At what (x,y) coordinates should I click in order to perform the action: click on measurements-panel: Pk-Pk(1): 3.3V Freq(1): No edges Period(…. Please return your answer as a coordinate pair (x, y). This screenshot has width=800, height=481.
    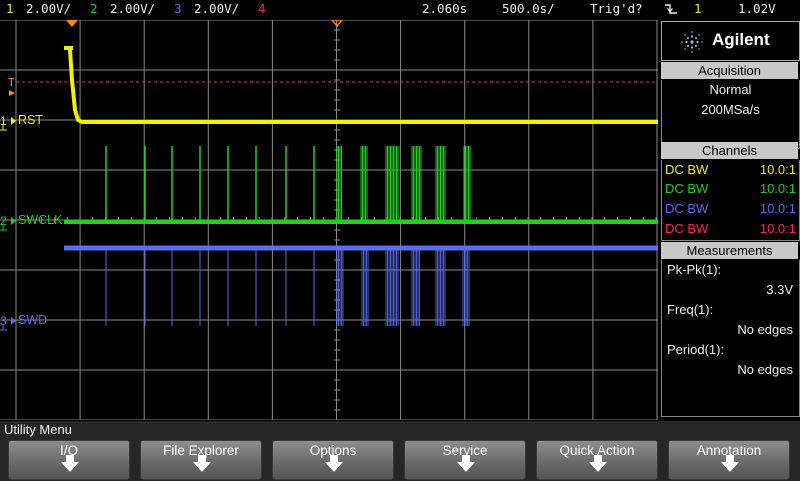
    Looking at the image, I should click on (730, 338).